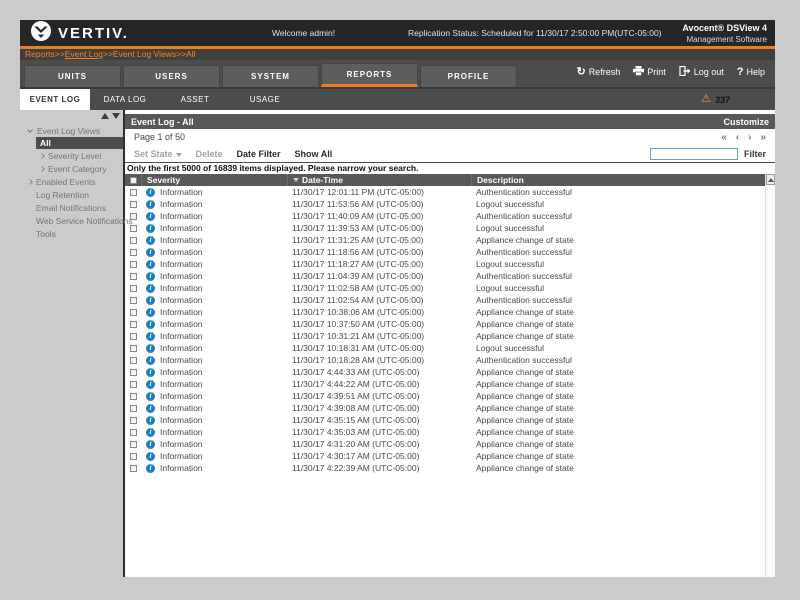  What do you see at coordinates (358, 312) in the screenshot?
I see `datetime-cell: 11/30/17 10:38:06 AM (UTC-05:00)` at bounding box center [358, 312].